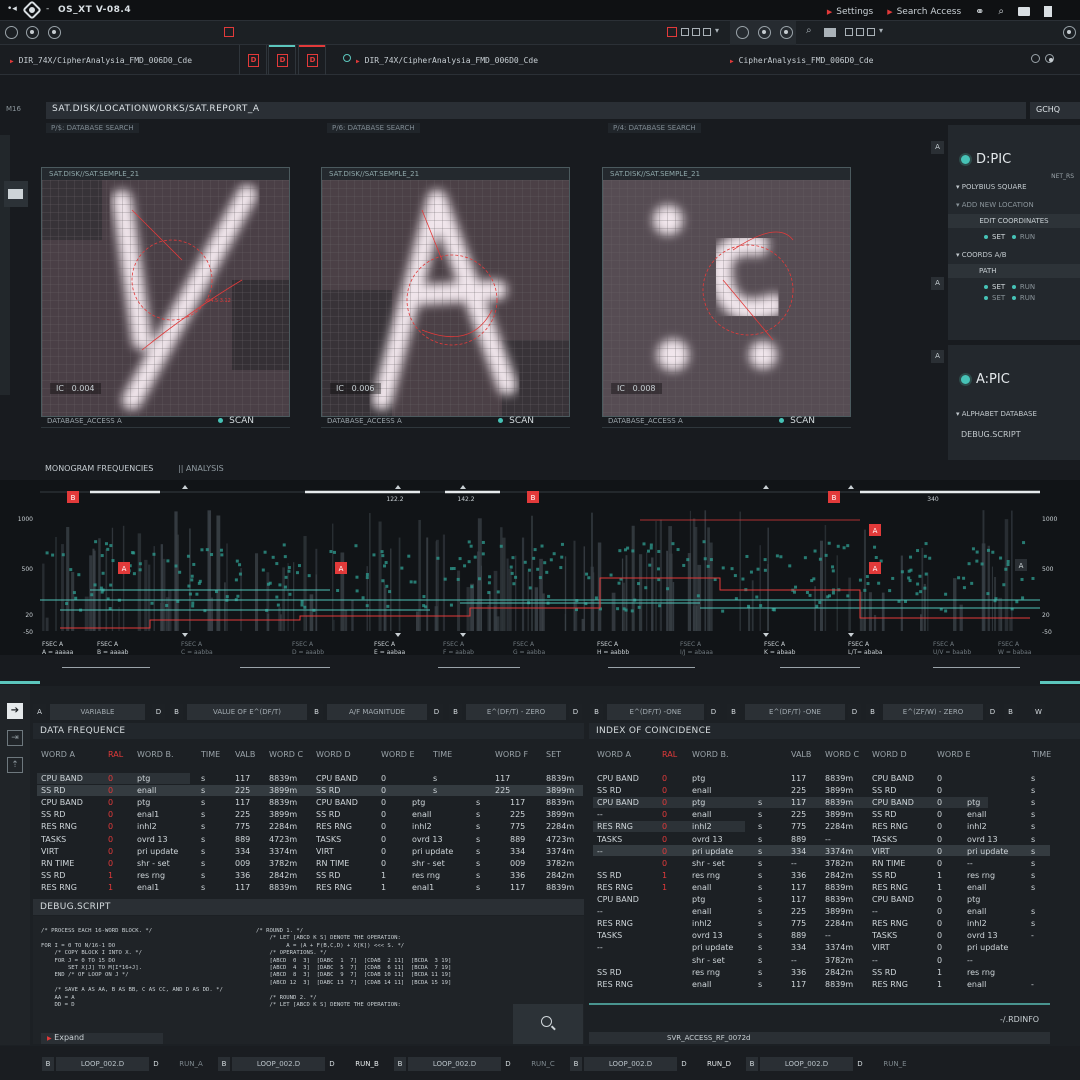  Describe the element at coordinates (377, 712) in the screenshot. I see `column-header: A/F MAGNITUDE` at that location.